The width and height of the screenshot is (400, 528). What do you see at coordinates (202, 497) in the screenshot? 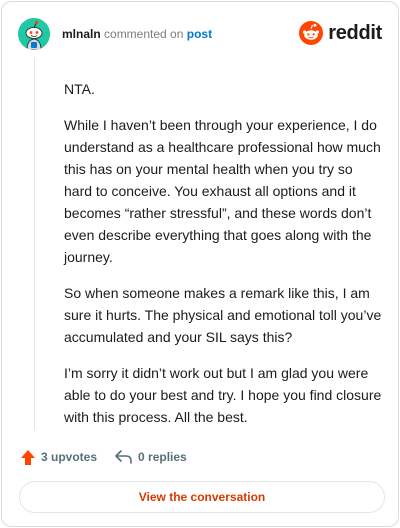
I see `view-conversation-button: View the conversation` at bounding box center [202, 497].